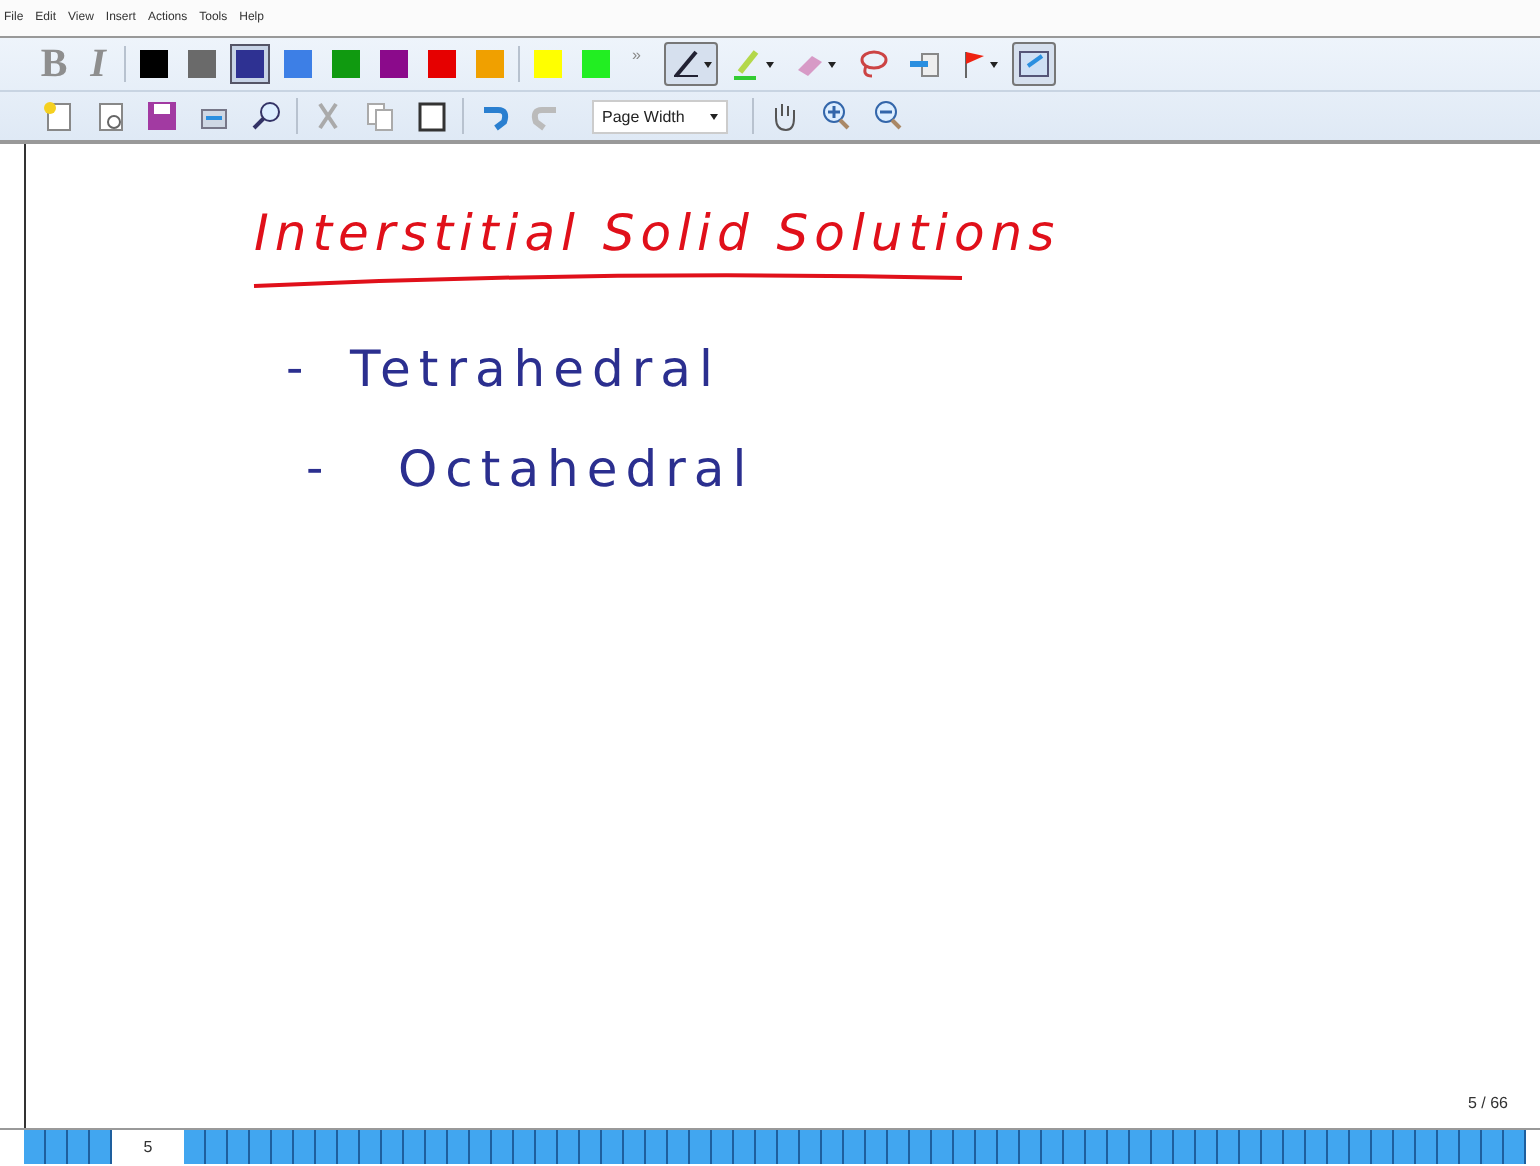 Image resolution: width=1540 pixels, height=1166 pixels. Describe the element at coordinates (924, 64) in the screenshot. I see `insert-space-icon` at that location.